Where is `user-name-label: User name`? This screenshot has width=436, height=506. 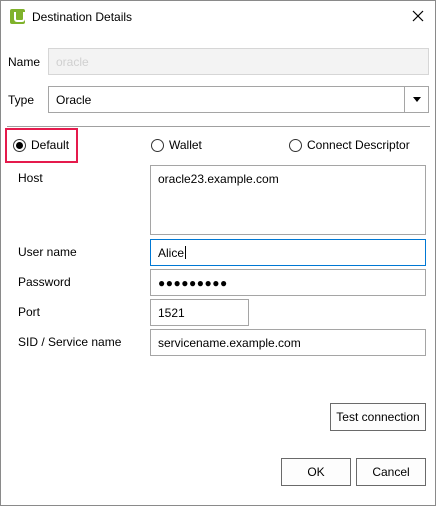
user-name-label: User name is located at coordinates (47, 252).